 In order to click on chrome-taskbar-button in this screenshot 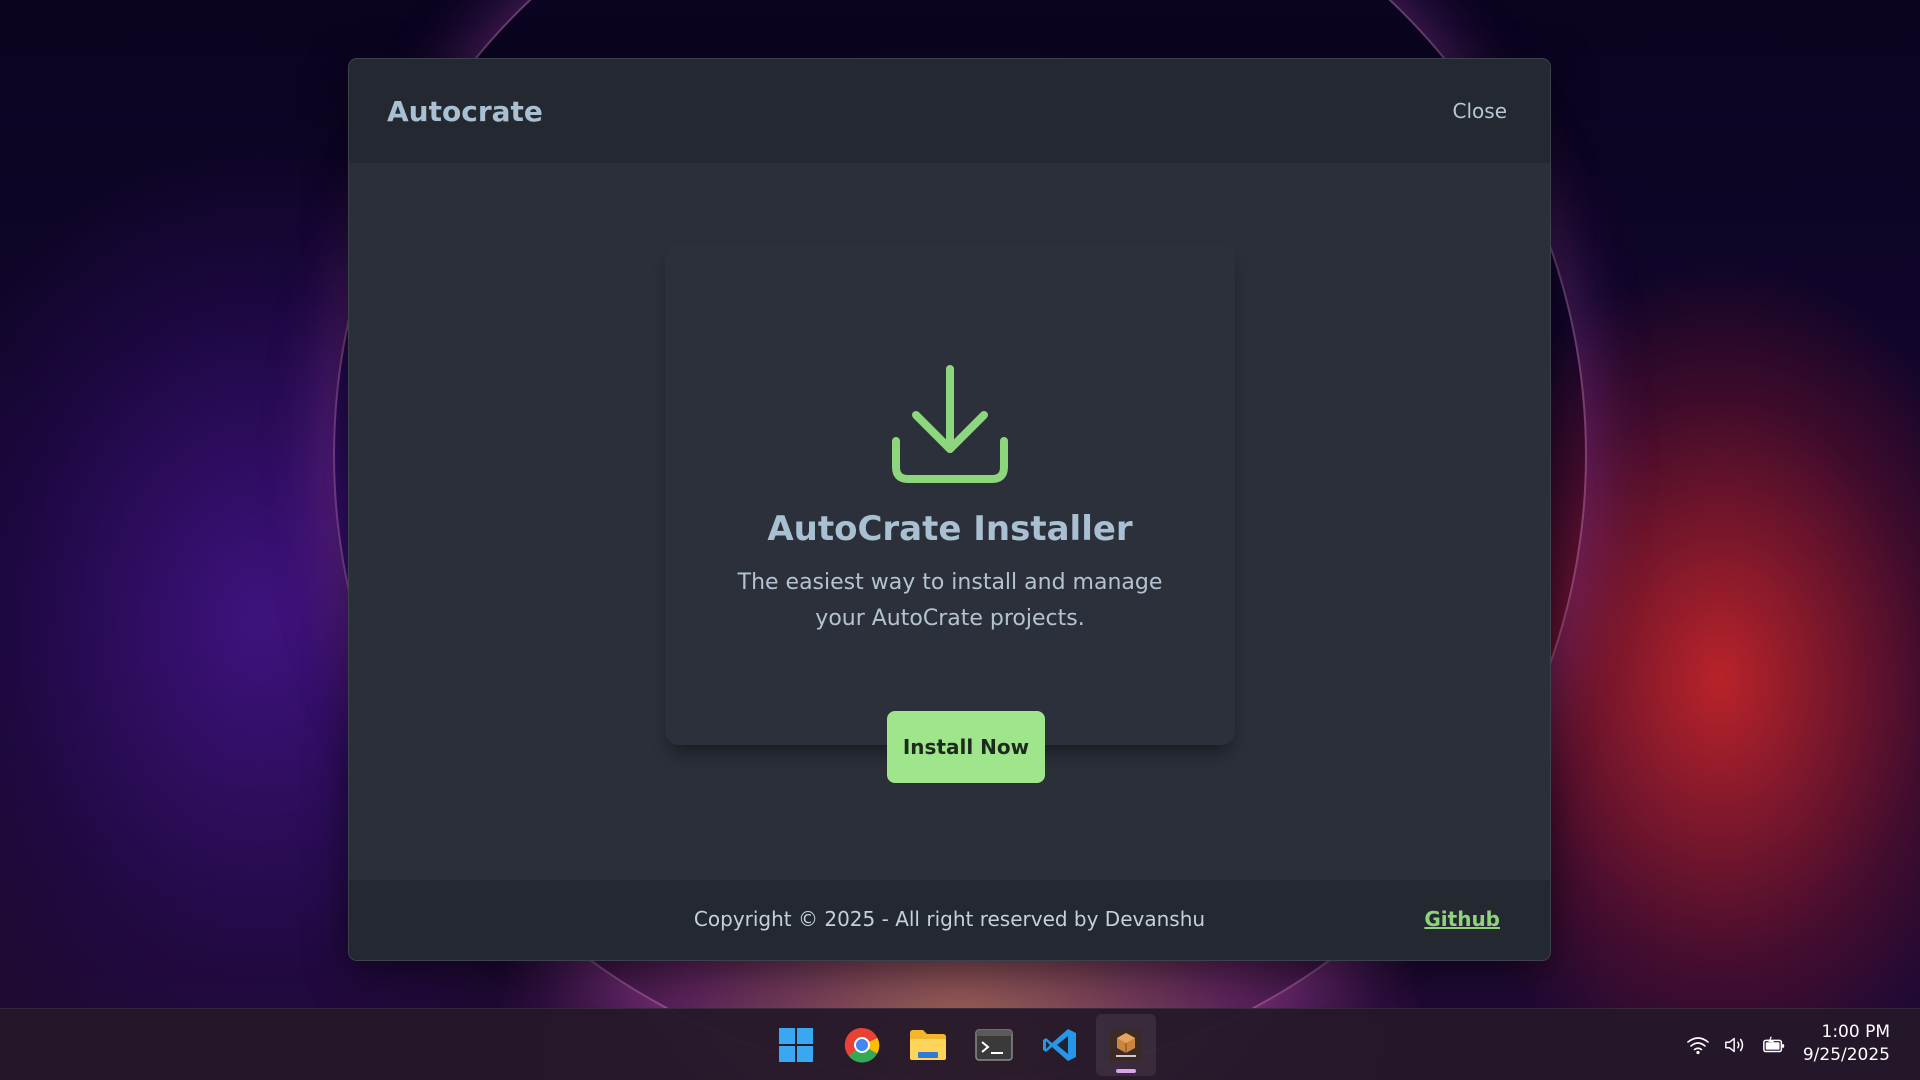, I will do `click(862, 1045)`.